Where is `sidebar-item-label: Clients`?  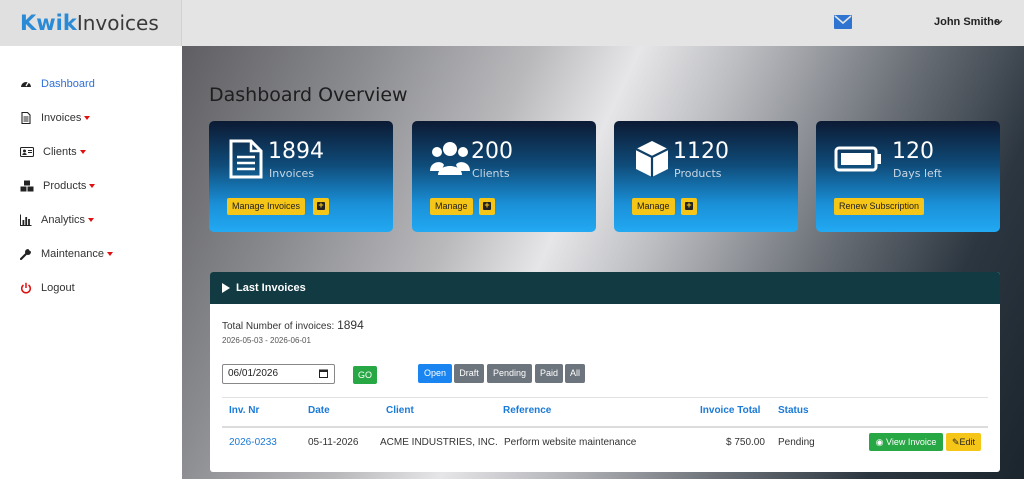 sidebar-item-label: Clients is located at coordinates (60, 152).